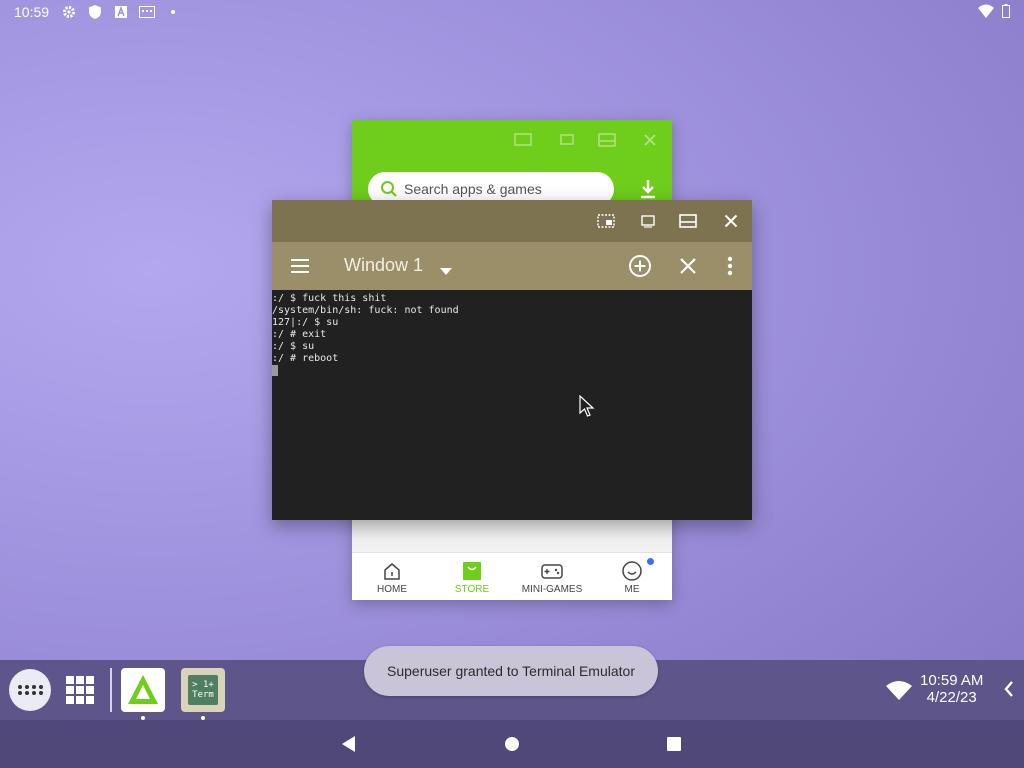  What do you see at coordinates (472, 571) in the screenshot?
I see `bag-icon` at bounding box center [472, 571].